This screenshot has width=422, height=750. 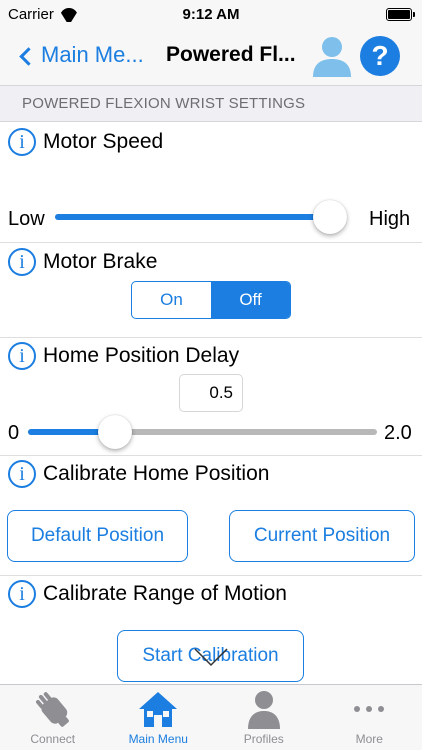 I want to click on user-button, so click(x=332, y=56).